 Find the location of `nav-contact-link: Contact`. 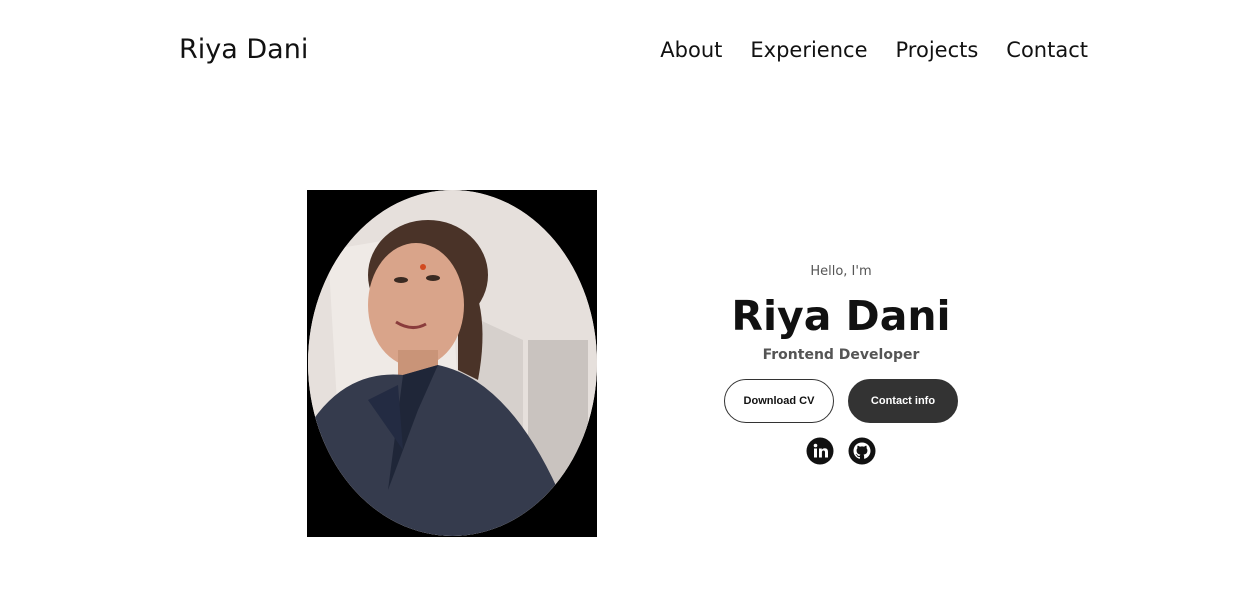

nav-contact-link: Contact is located at coordinates (1047, 50).